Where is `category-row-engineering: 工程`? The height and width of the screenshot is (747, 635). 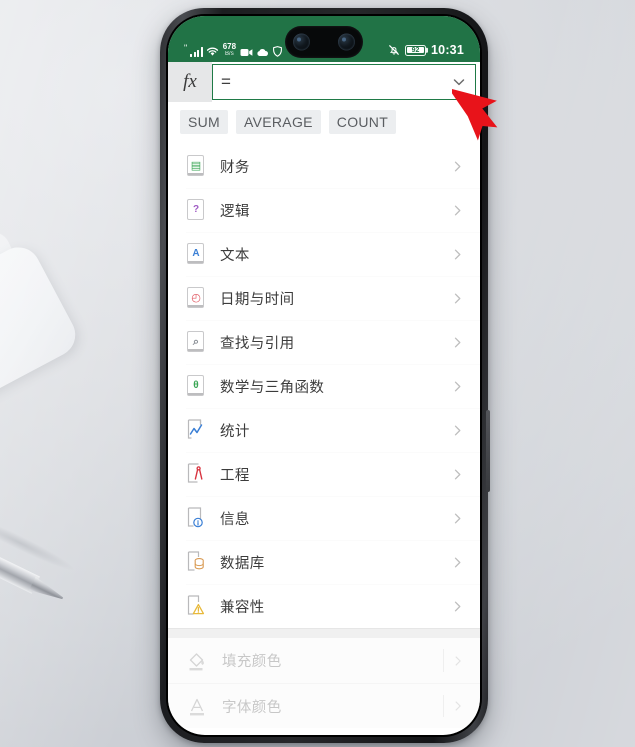 category-row-engineering: 工程 is located at coordinates (324, 474).